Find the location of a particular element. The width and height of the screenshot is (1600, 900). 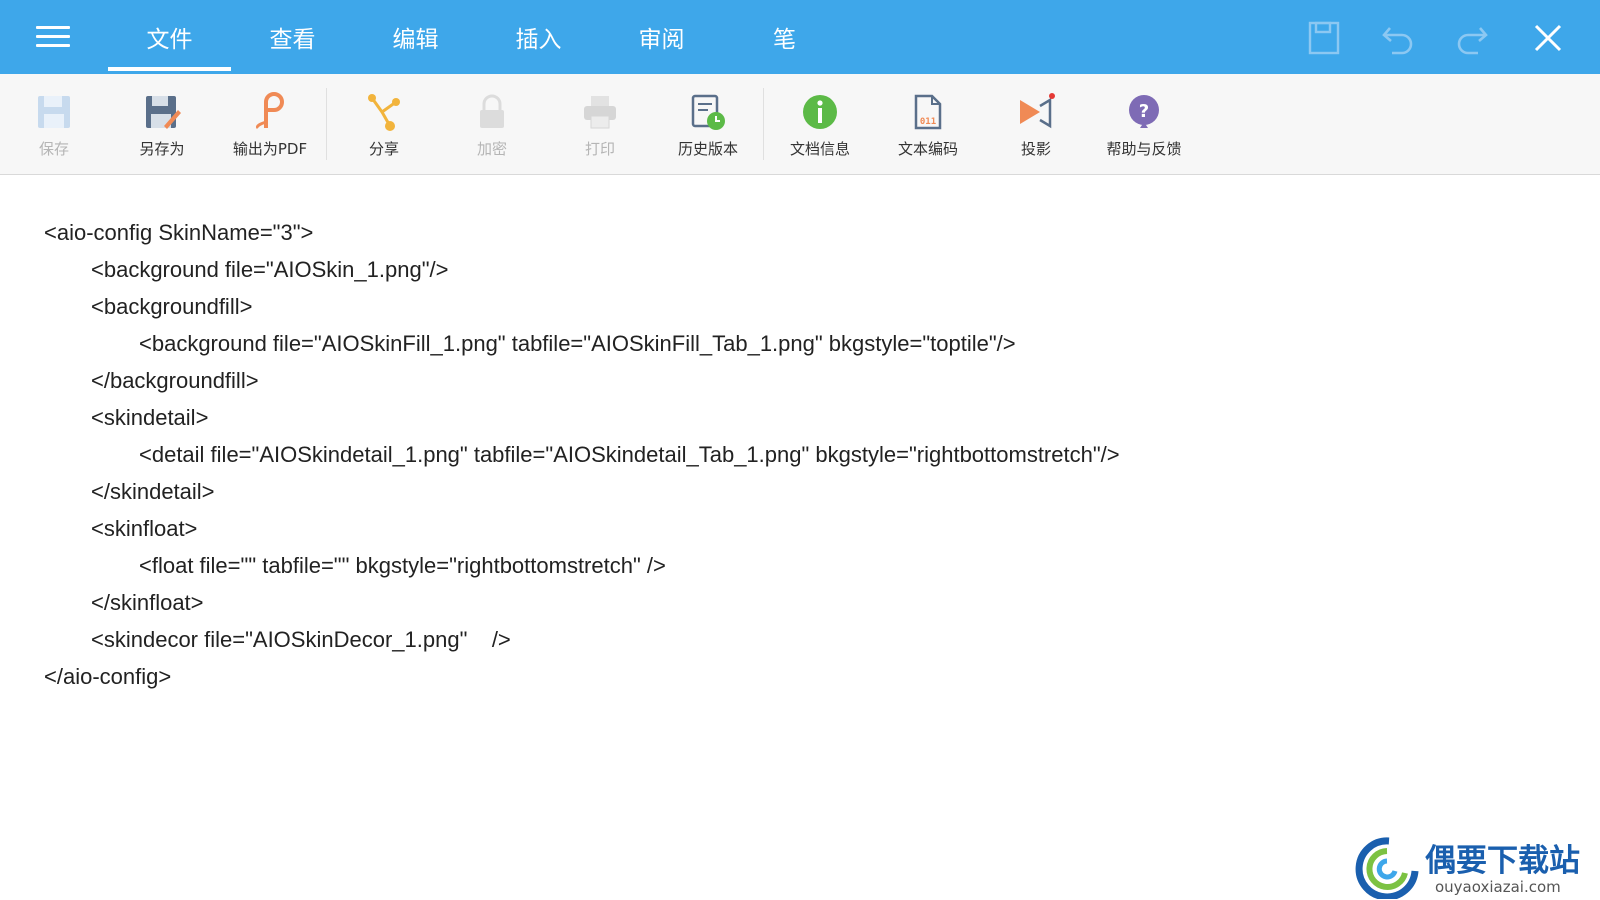

tool-label: 投影 is located at coordinates (1035, 149).